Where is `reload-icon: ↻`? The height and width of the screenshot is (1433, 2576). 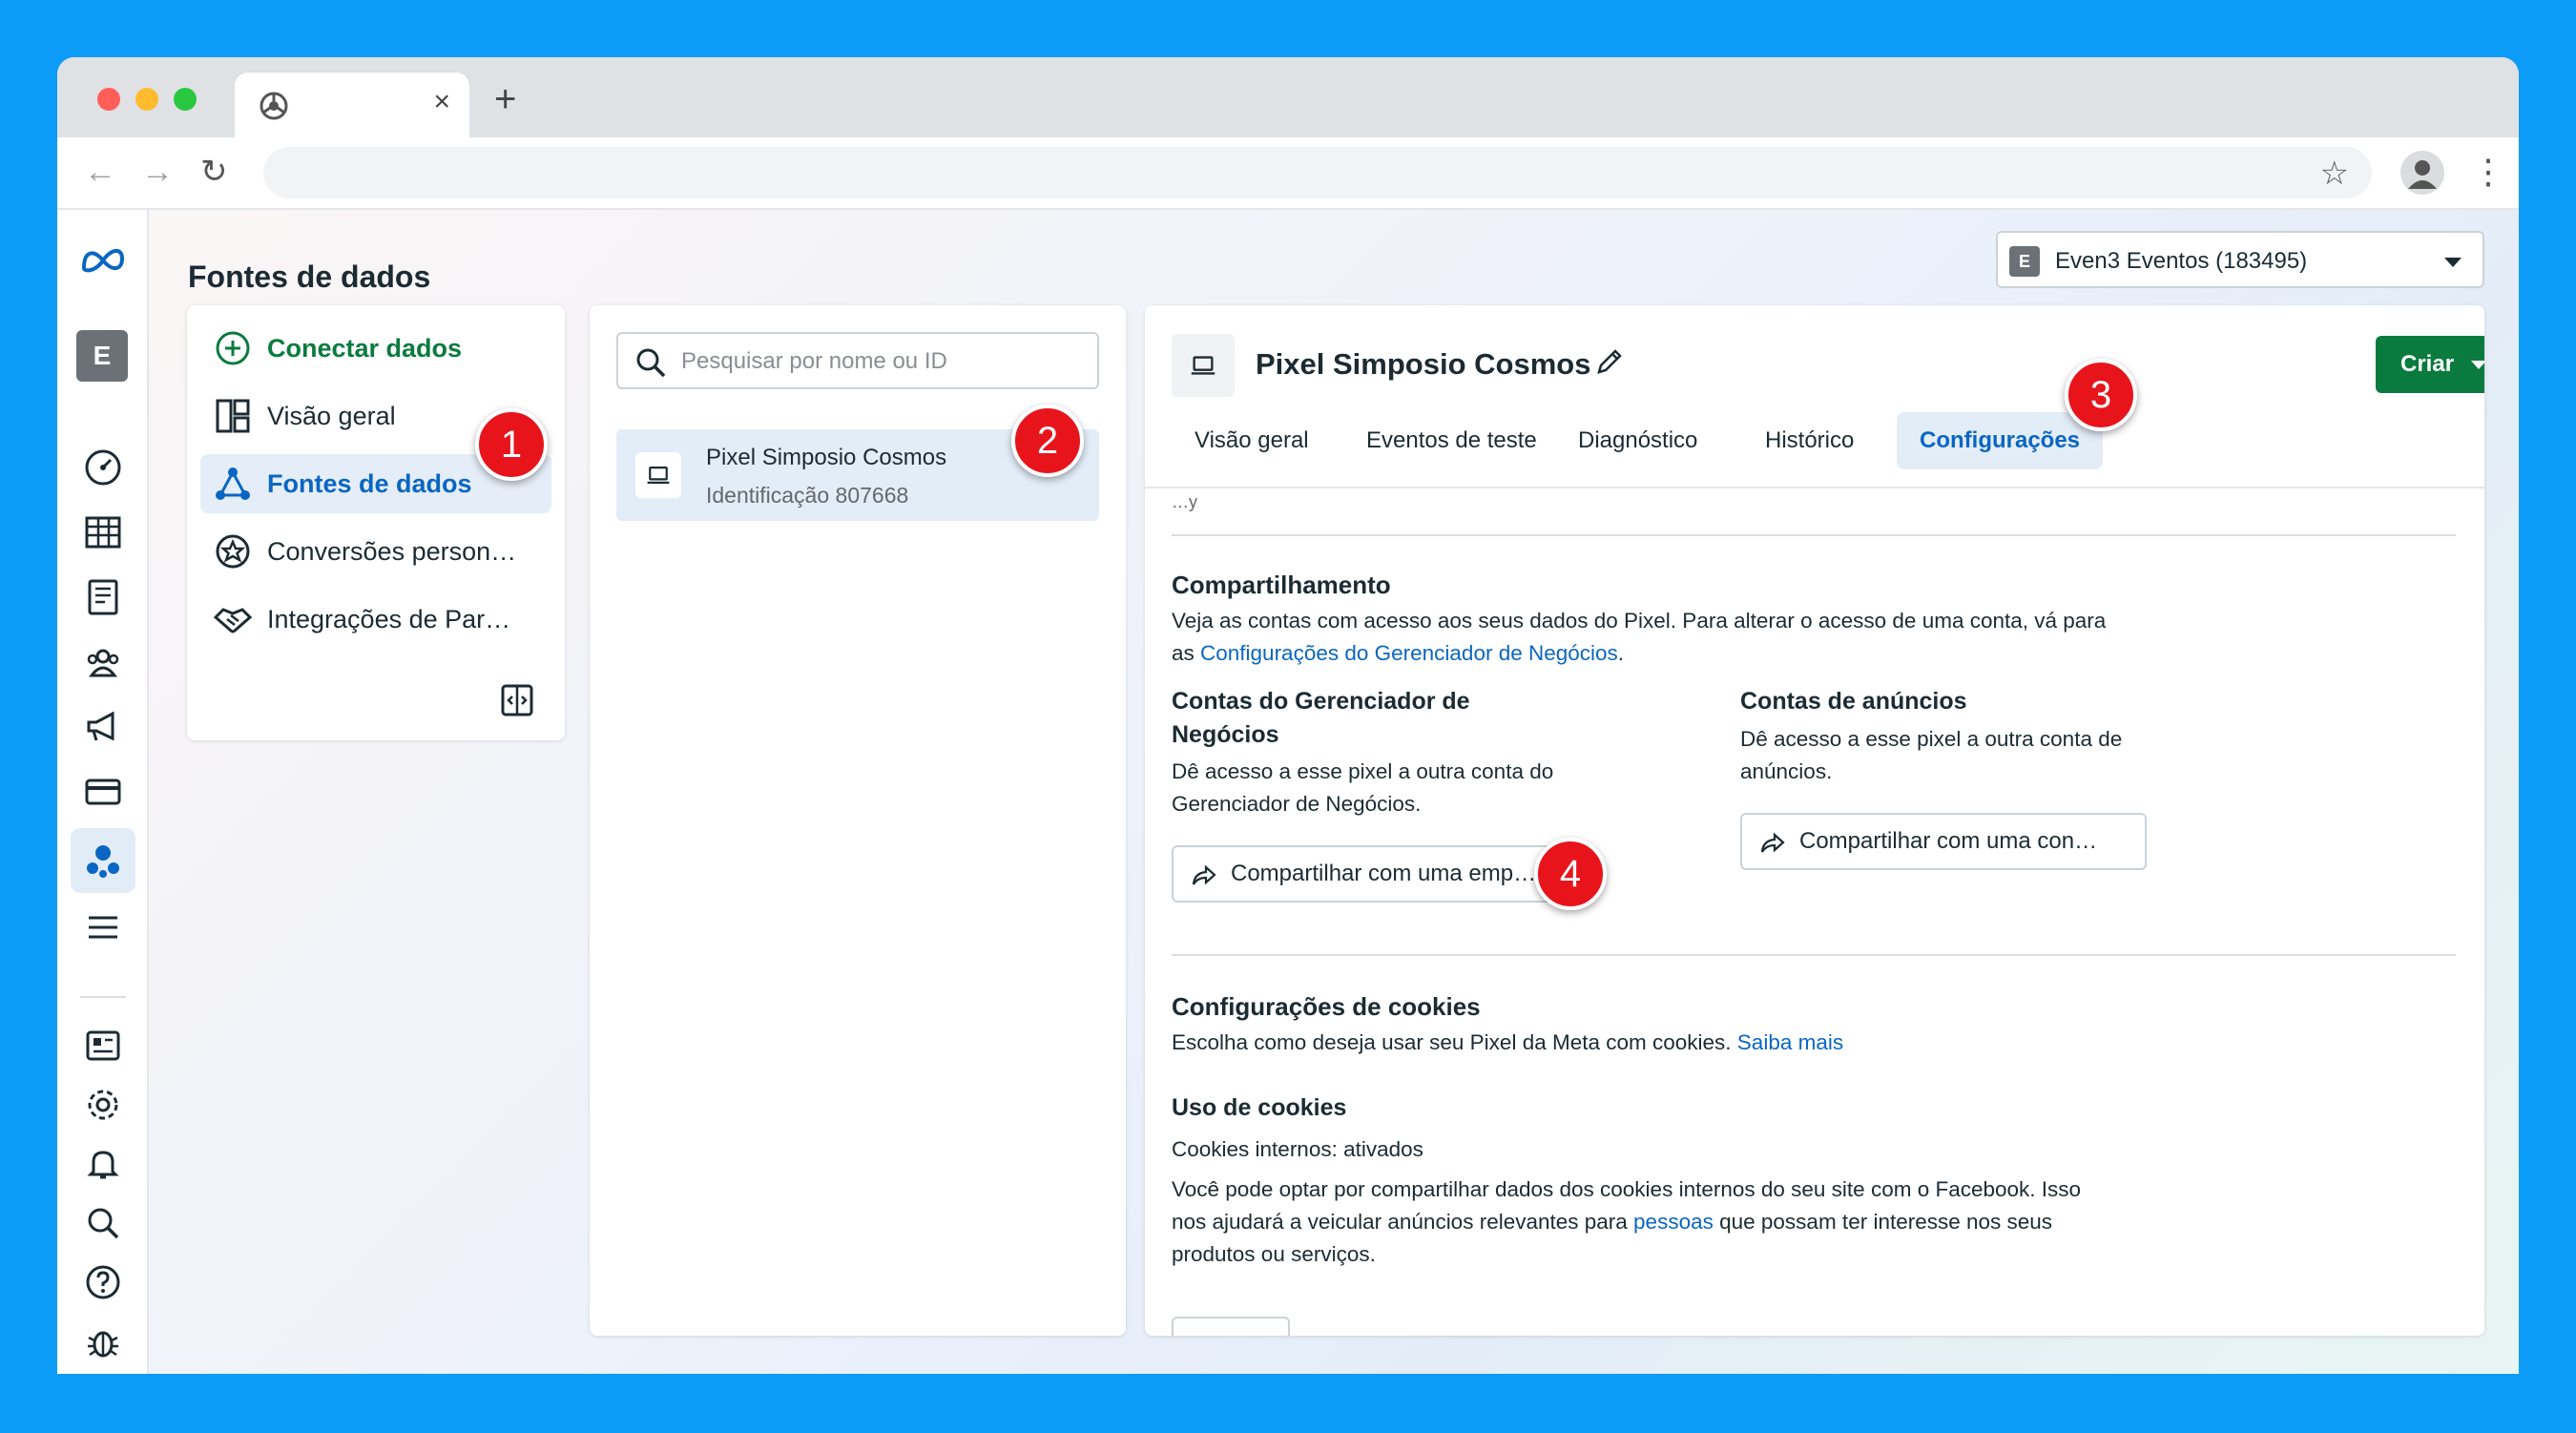 reload-icon: ↻ is located at coordinates (214, 172).